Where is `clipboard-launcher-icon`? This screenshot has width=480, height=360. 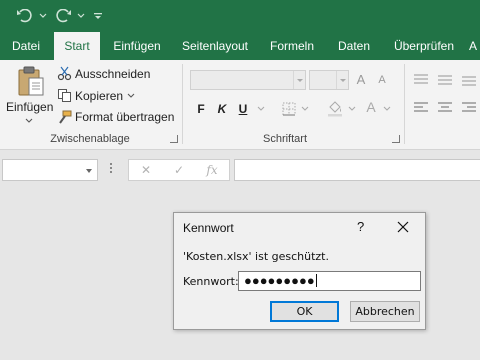
clipboard-launcher-icon is located at coordinates (174, 139).